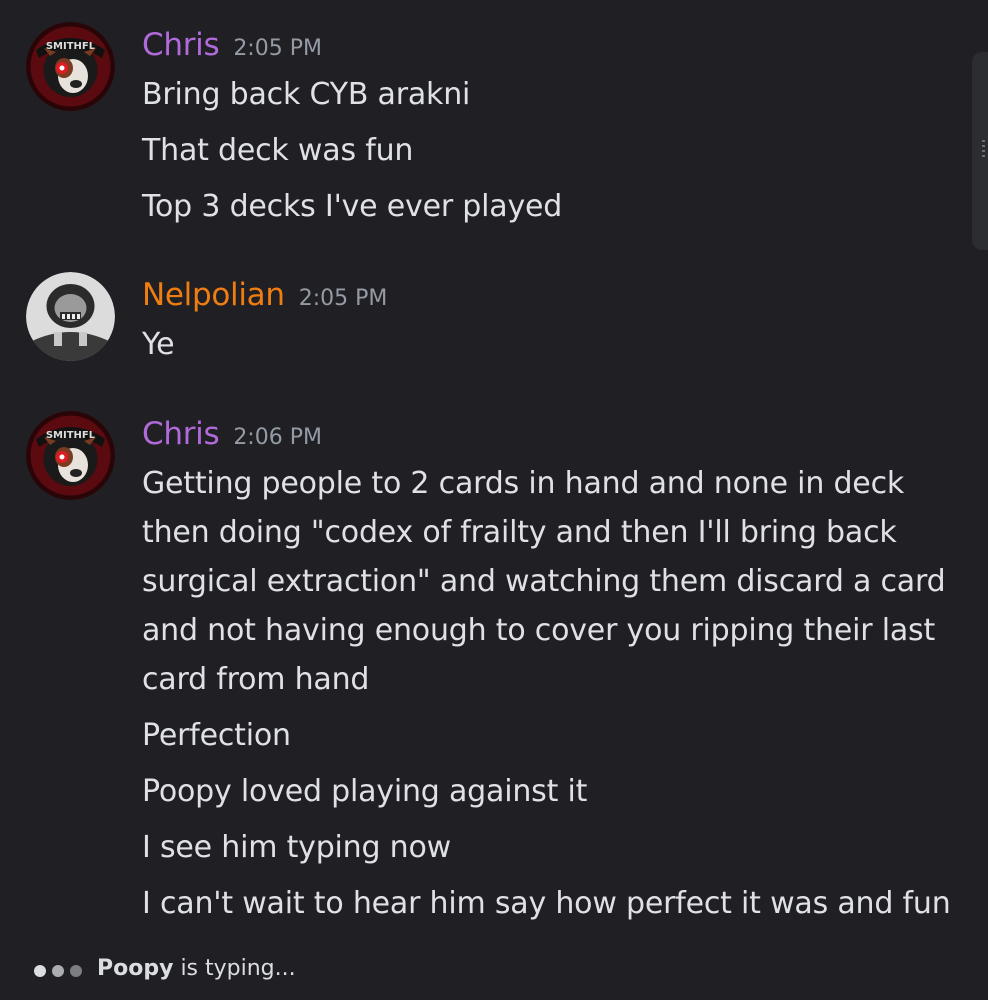 This screenshot has height=1000, width=988. I want to click on message-lines: Ye, so click(557, 348).